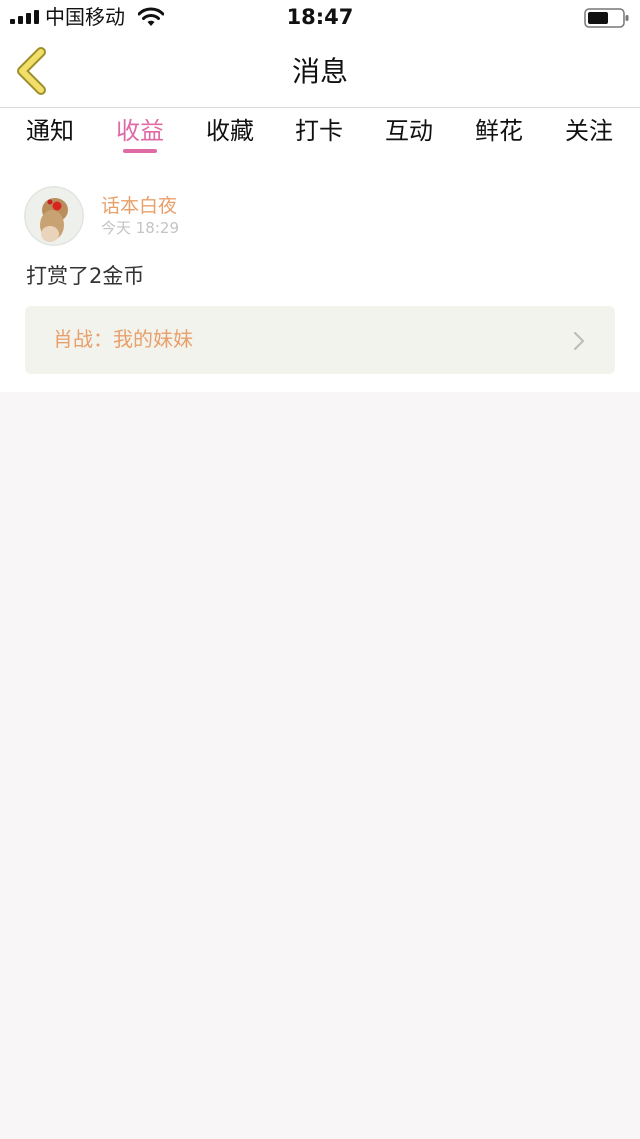 The image size is (640, 1139). Describe the element at coordinates (140, 151) in the screenshot. I see `active-tab-indicator` at that location.